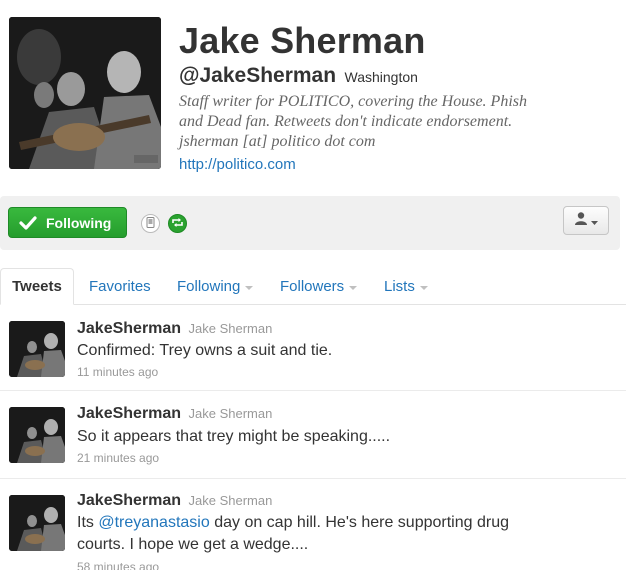  What do you see at coordinates (310, 223) in the screenshot?
I see `profile-action-bar: Following` at bounding box center [310, 223].